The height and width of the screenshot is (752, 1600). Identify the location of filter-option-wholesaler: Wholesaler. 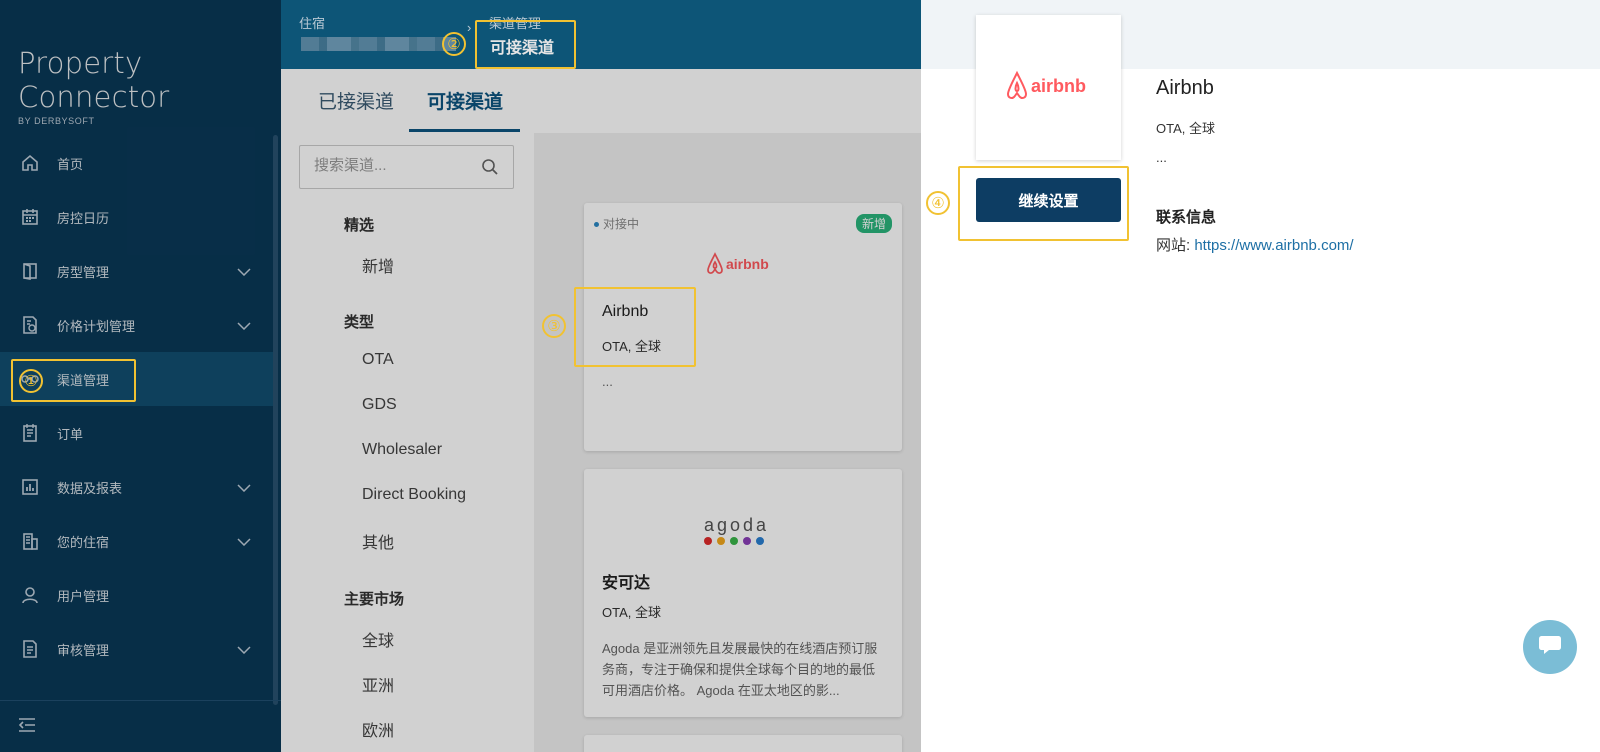
(402, 450).